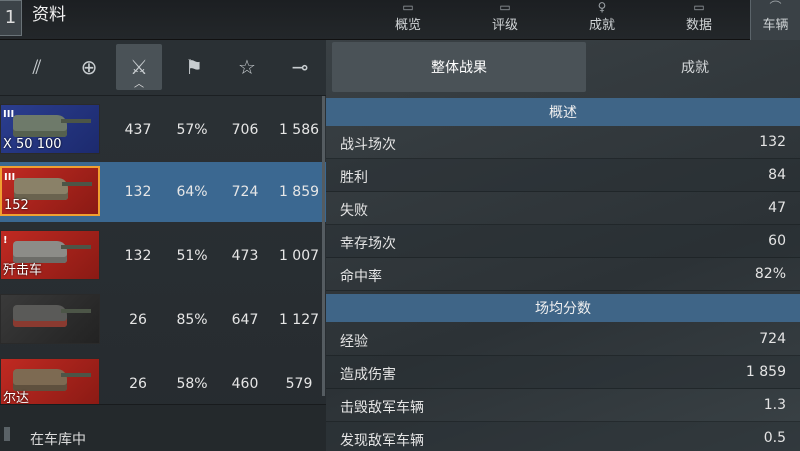  What do you see at coordinates (23, 270) in the screenshot?
I see `vehicle-name: 歼击车` at bounding box center [23, 270].